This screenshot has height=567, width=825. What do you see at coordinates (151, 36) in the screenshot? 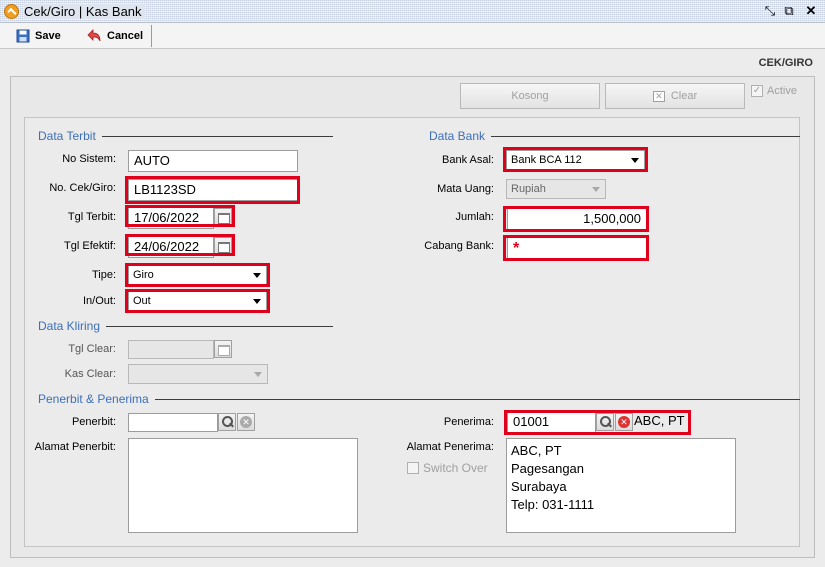
I see `toolbar-separator` at bounding box center [151, 36].